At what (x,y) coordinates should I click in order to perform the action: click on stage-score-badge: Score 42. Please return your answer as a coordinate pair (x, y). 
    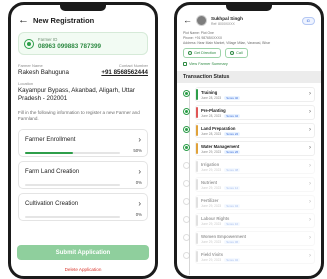
    Looking at the image, I should click on (232, 116).